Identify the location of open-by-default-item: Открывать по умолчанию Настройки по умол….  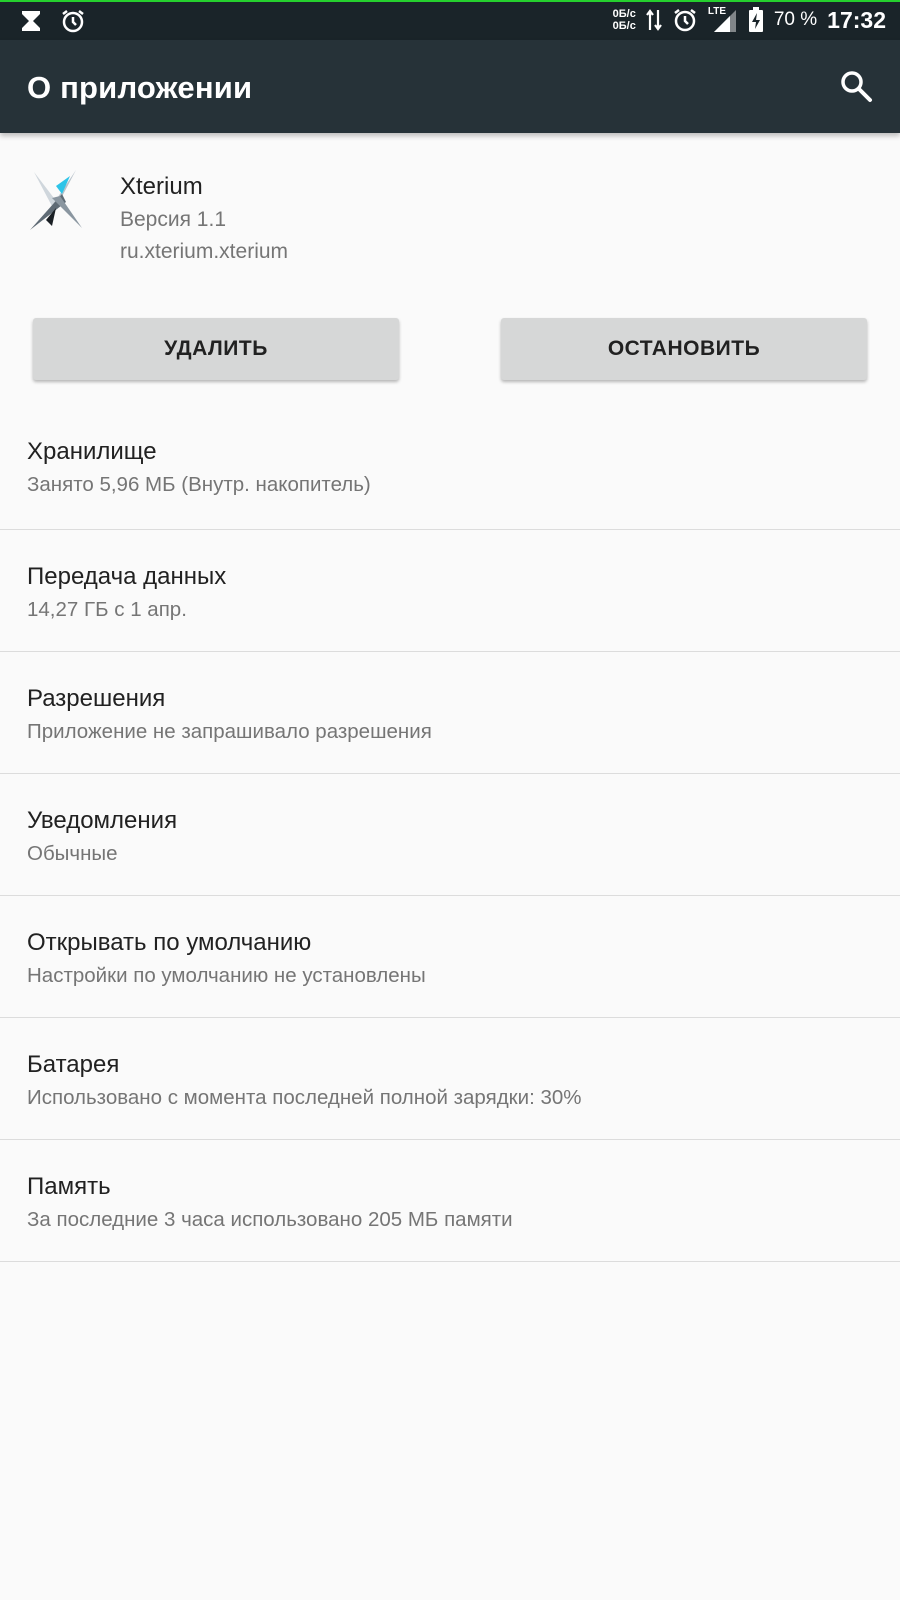
(450, 957).